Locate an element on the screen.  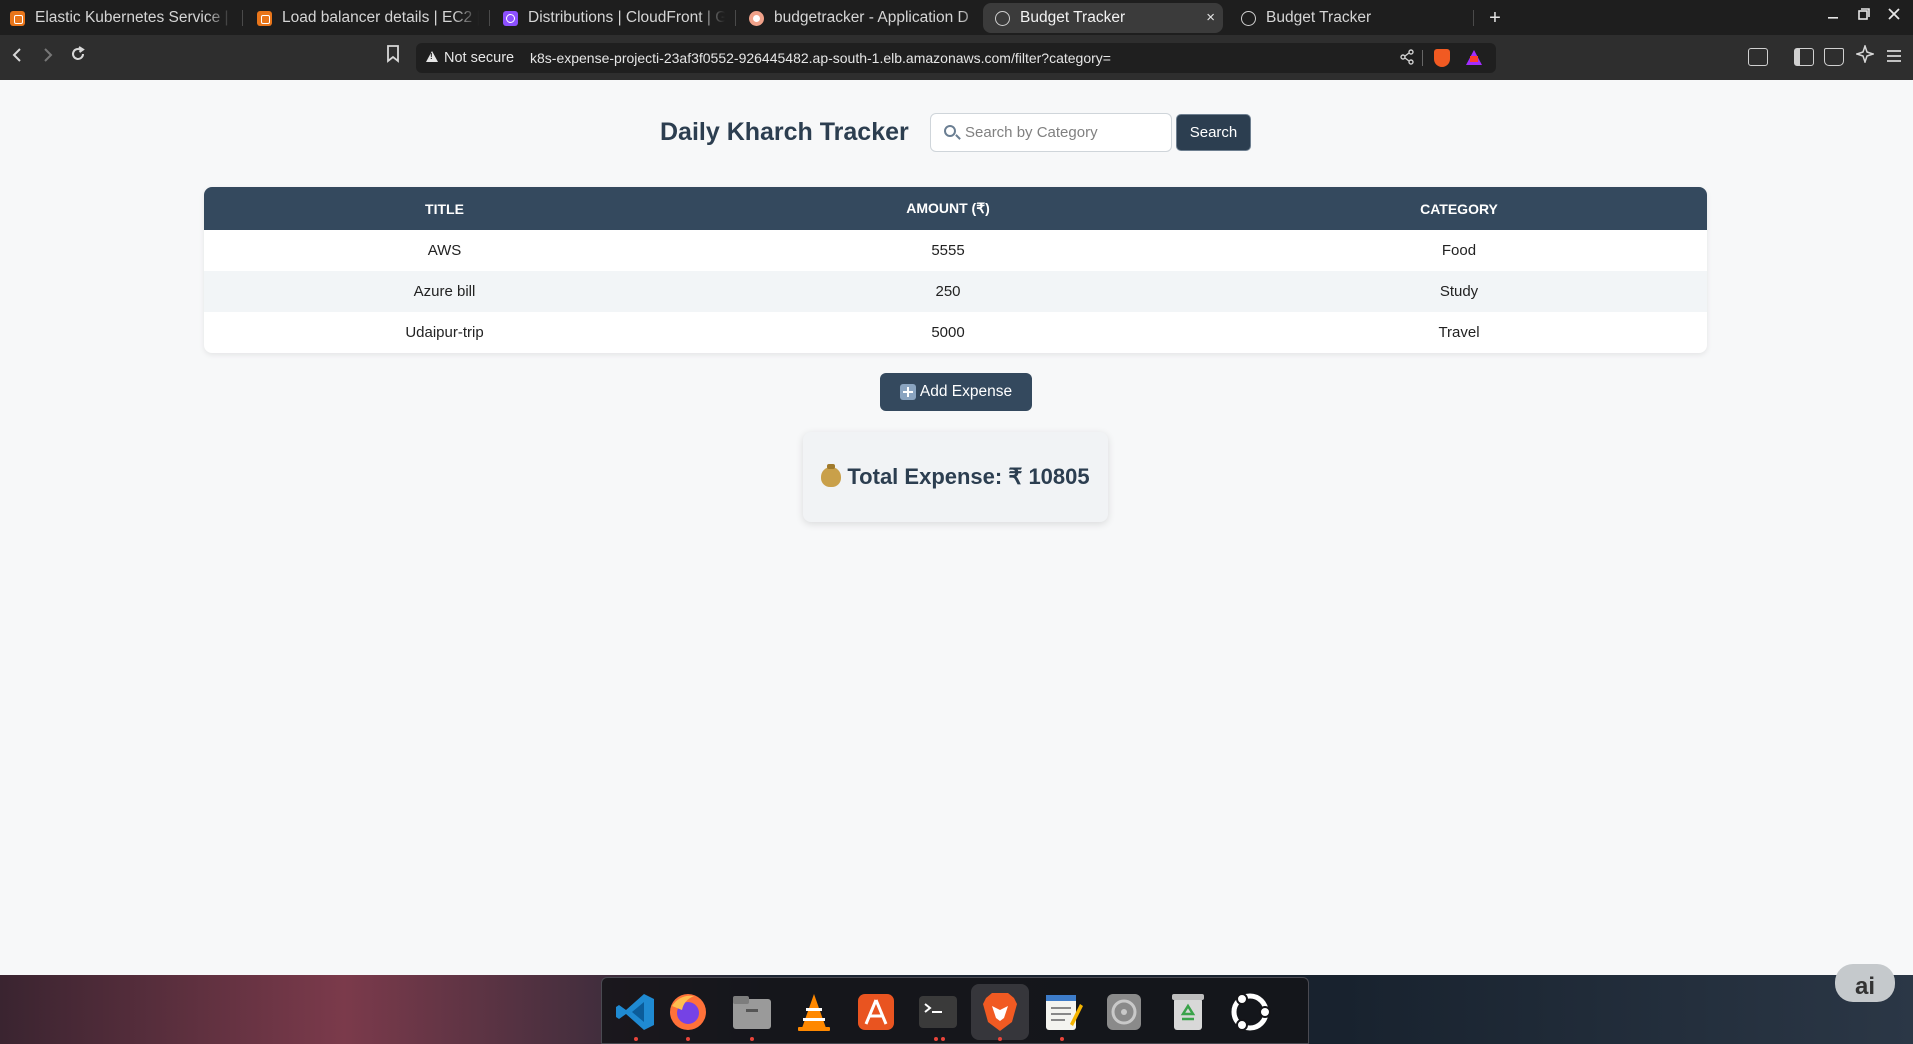
table-row: Udaipur-trip 5000 Travel is located at coordinates (955, 332).